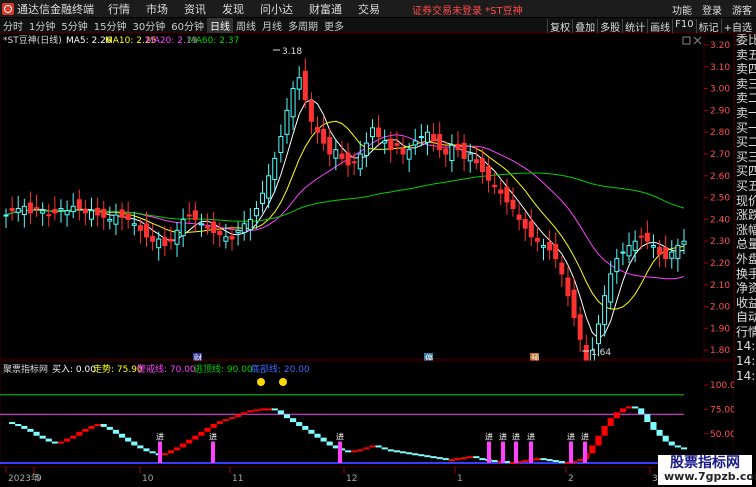 The width and height of the screenshot is (756, 487). I want to click on trade-notice: 证券交易未登录 *ST豆神, so click(467, 9).